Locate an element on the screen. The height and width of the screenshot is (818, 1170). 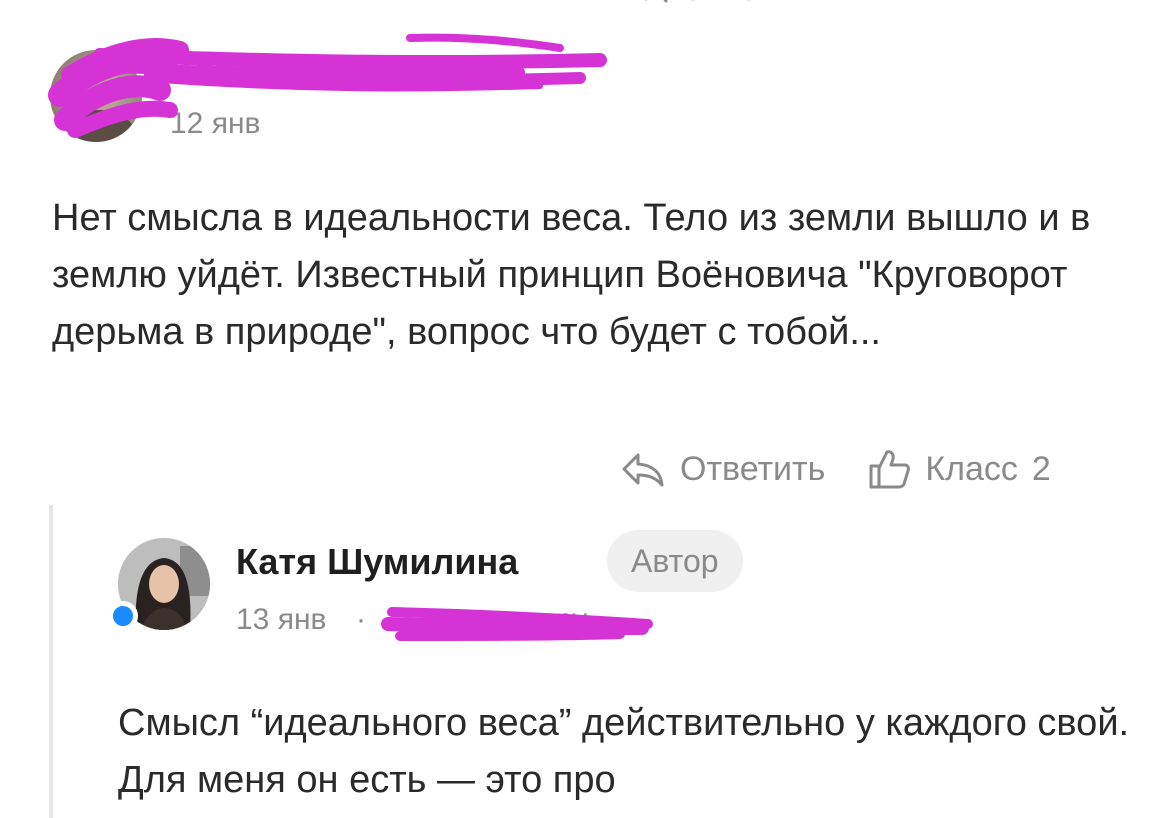
like-button: Класс 2 is located at coordinates (959, 469).